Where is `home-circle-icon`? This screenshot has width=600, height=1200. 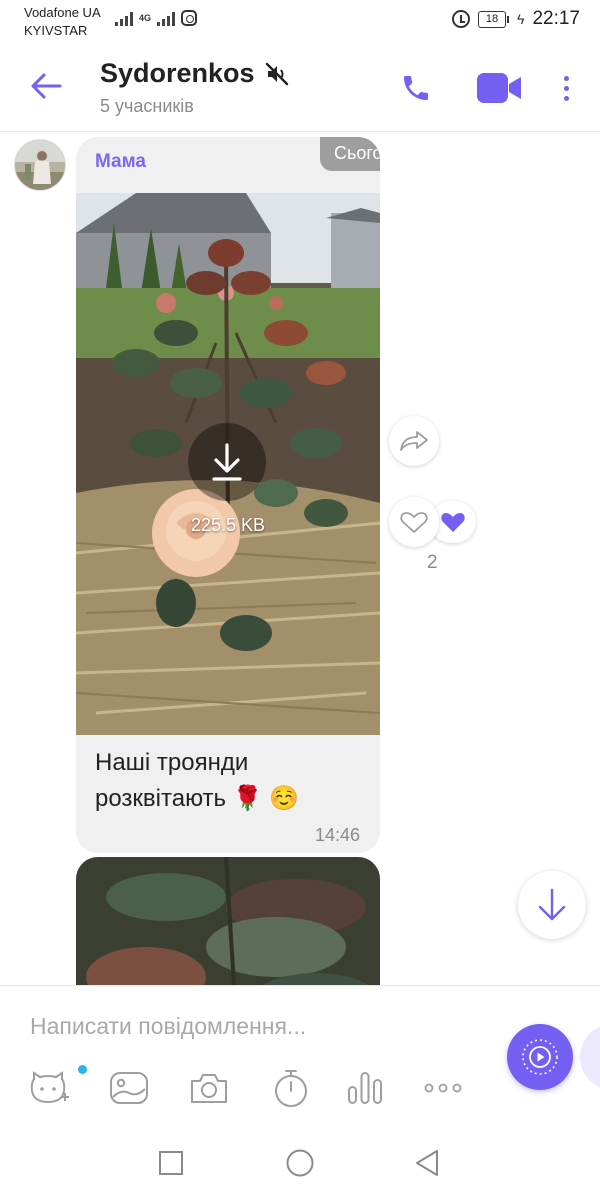
home-circle-icon is located at coordinates (300, 1163).